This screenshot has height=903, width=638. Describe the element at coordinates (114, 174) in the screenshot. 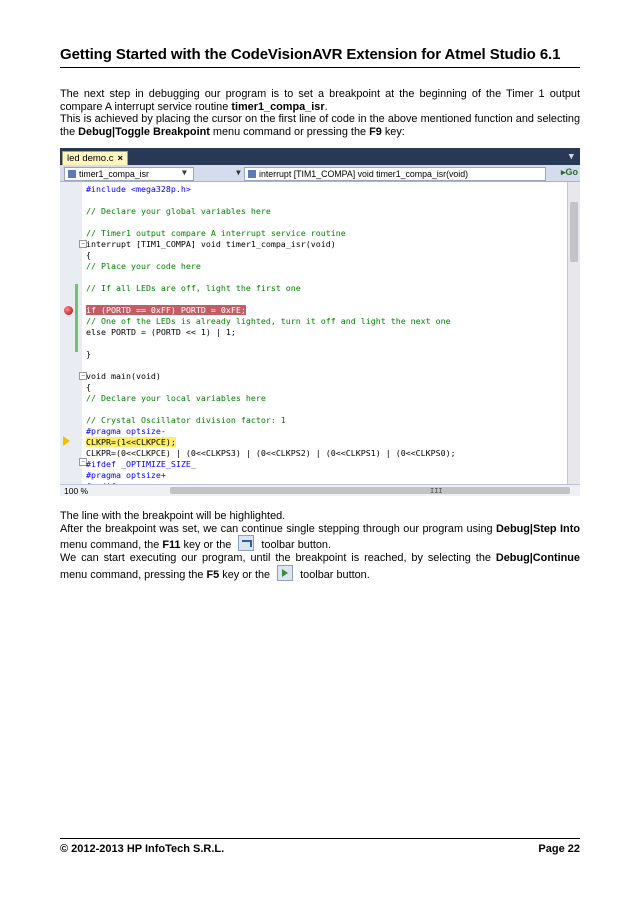

I see `scope-combo-value: timer1_compa_isr` at that location.